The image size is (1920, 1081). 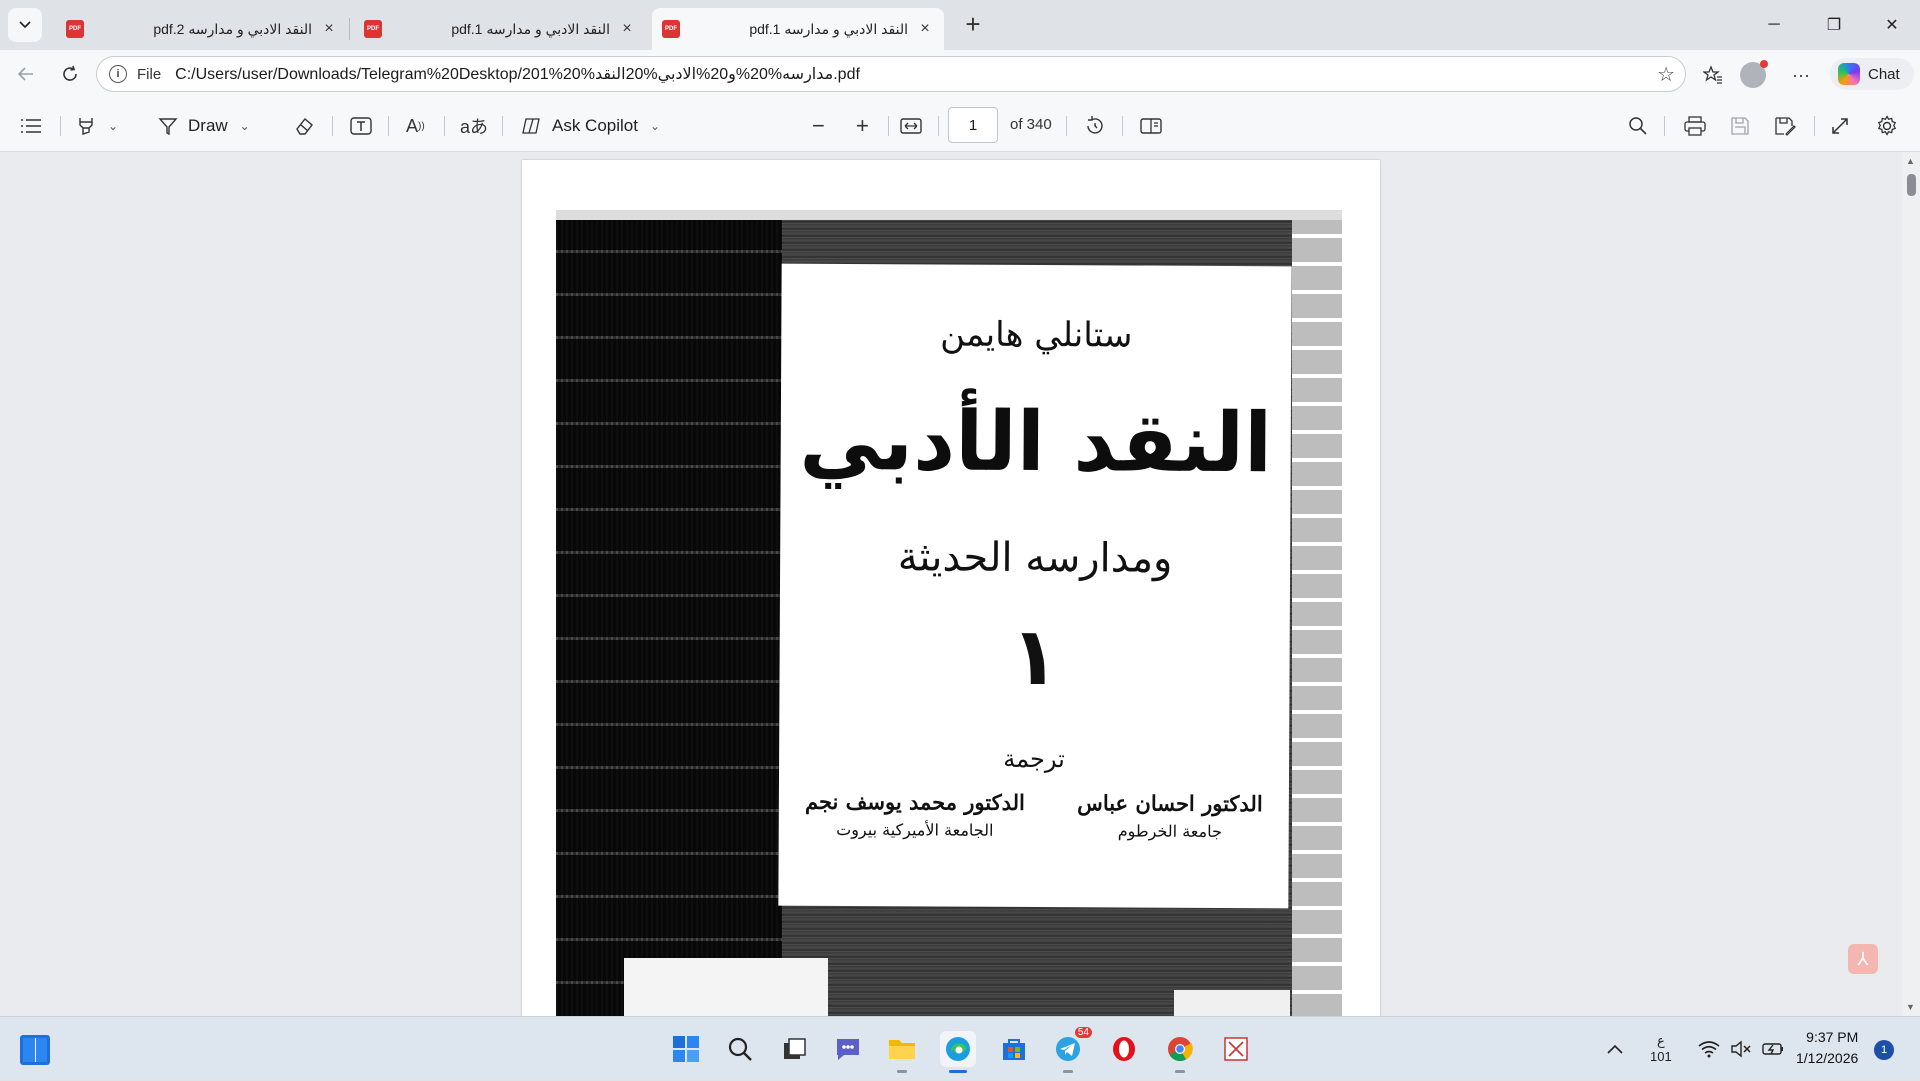 I want to click on wifi-icon, so click(x=1709, y=1049).